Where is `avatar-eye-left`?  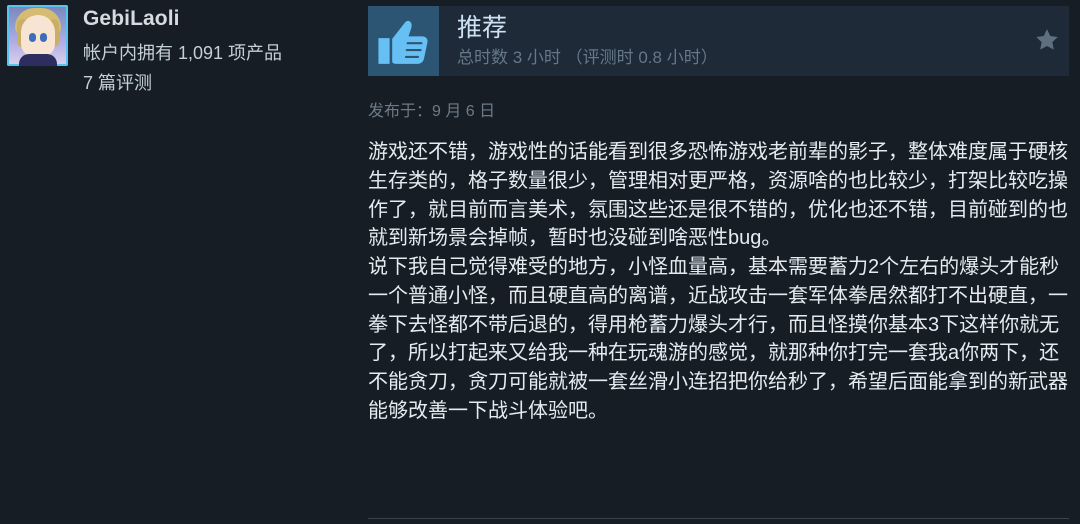
avatar-eye-left is located at coordinates (32, 37).